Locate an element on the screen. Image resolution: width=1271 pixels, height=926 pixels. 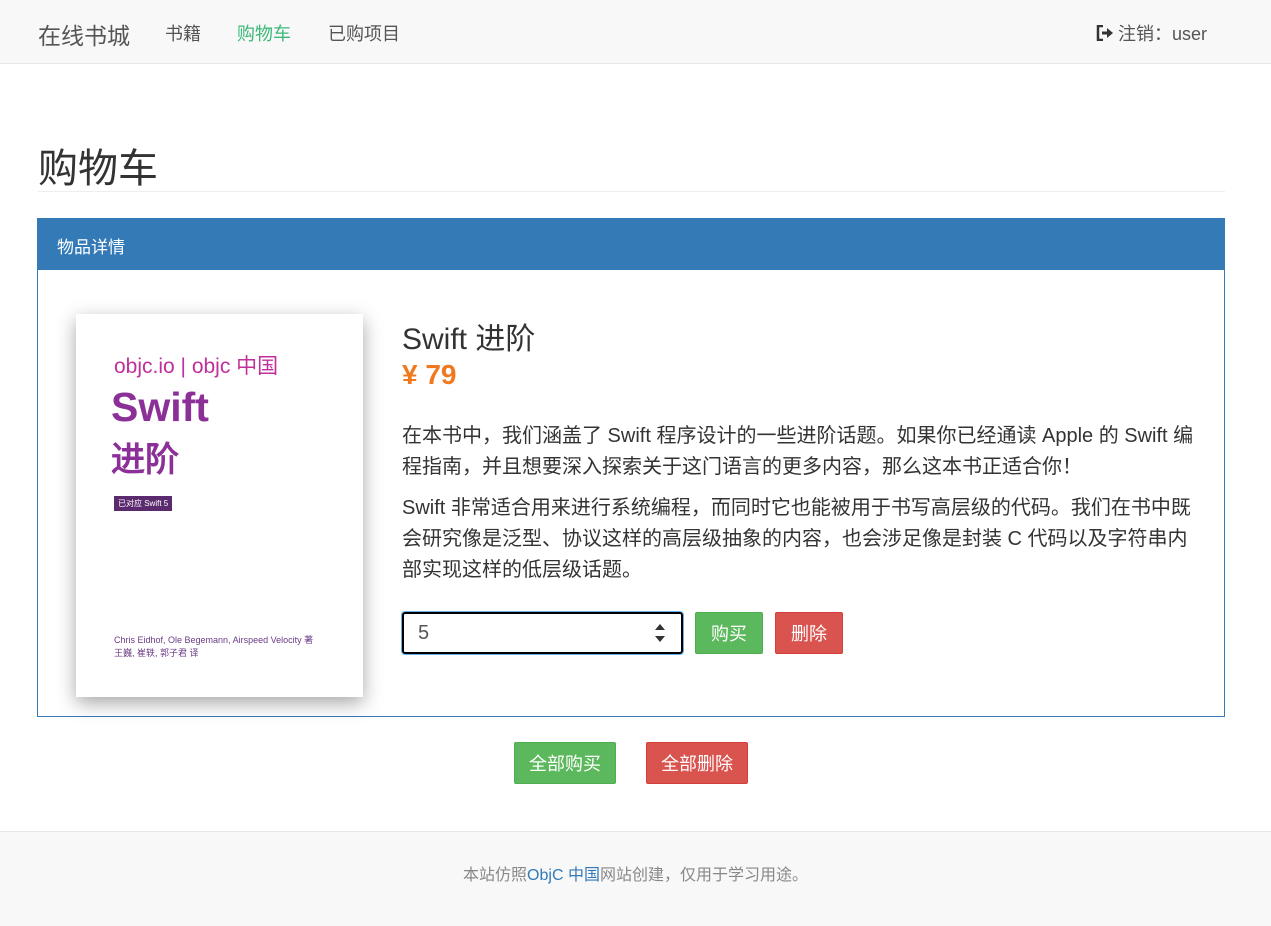
logout-link: 注销：user is located at coordinates (1151, 33).